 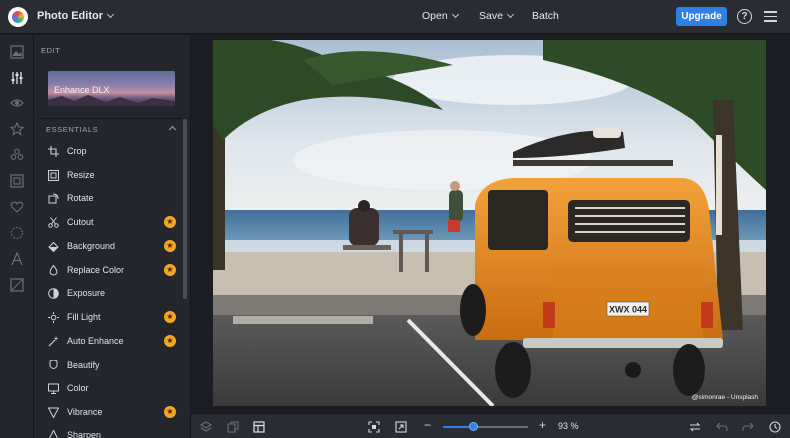 What do you see at coordinates (628, 310) in the screenshot?
I see `license-plate: XWX 044` at bounding box center [628, 310].